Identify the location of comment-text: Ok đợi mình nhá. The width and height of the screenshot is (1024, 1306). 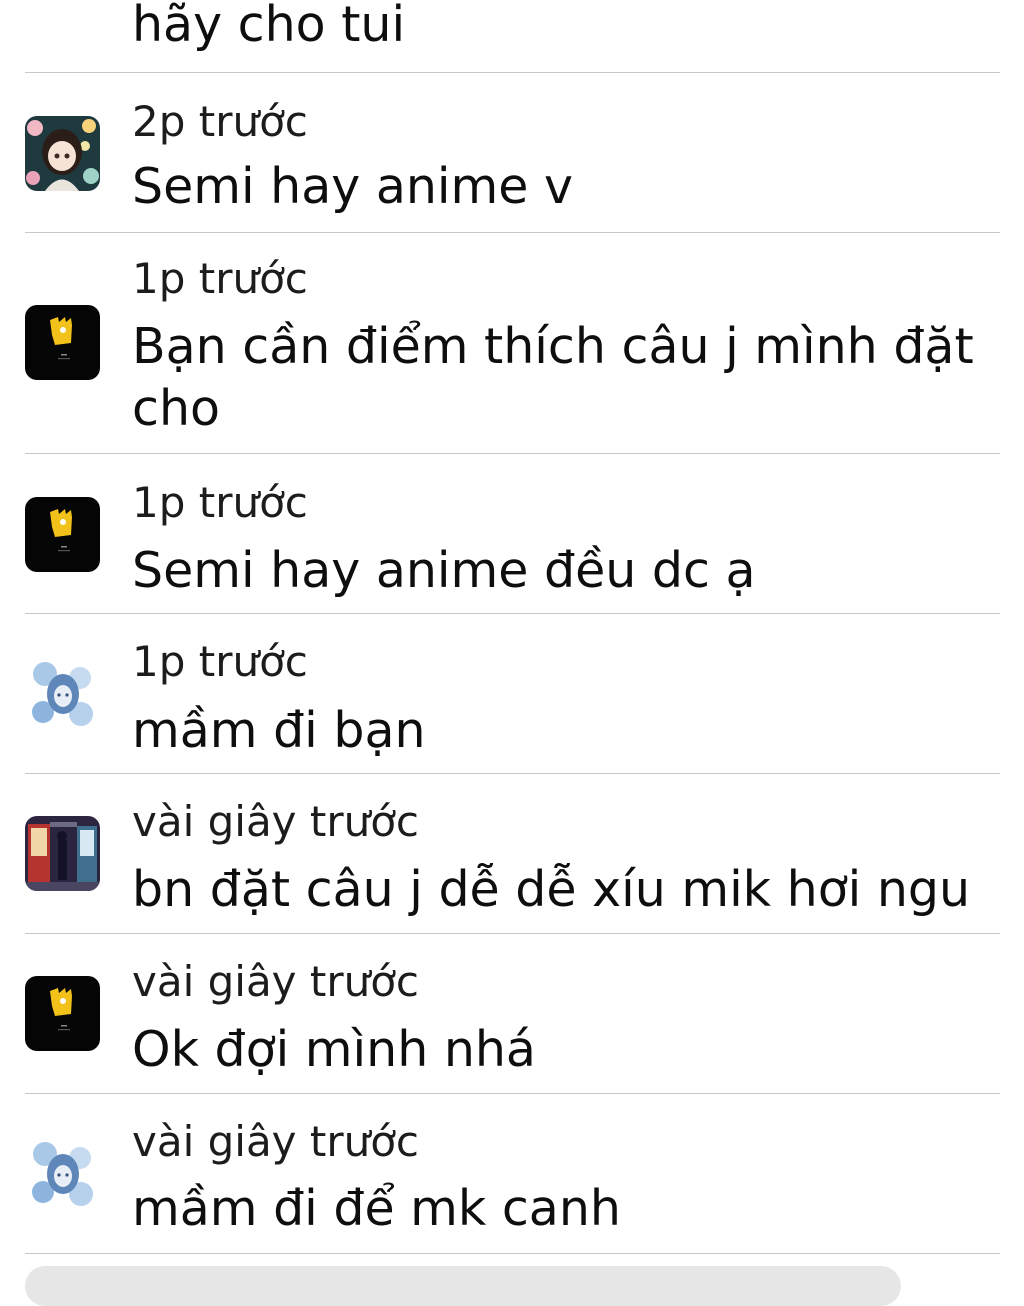
(334, 1049).